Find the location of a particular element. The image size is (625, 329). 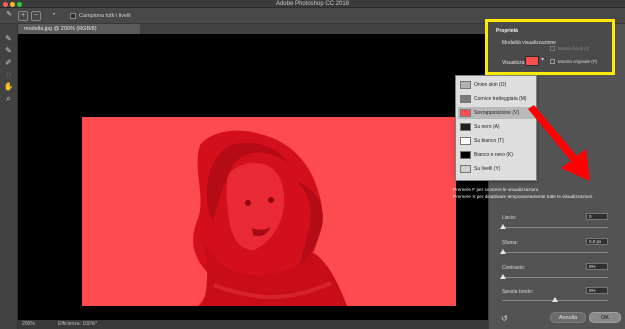

feather-slider-thumb is located at coordinates (503, 251).